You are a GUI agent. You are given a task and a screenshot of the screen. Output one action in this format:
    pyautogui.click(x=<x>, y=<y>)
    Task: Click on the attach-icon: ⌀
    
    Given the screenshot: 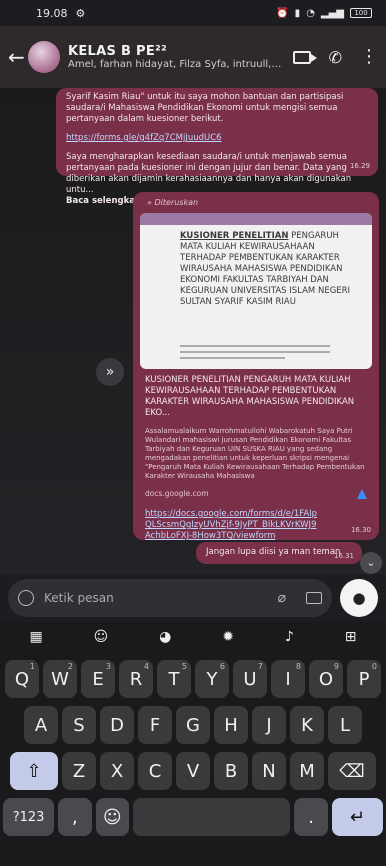 What is the action you would take?
    pyautogui.click(x=282, y=598)
    